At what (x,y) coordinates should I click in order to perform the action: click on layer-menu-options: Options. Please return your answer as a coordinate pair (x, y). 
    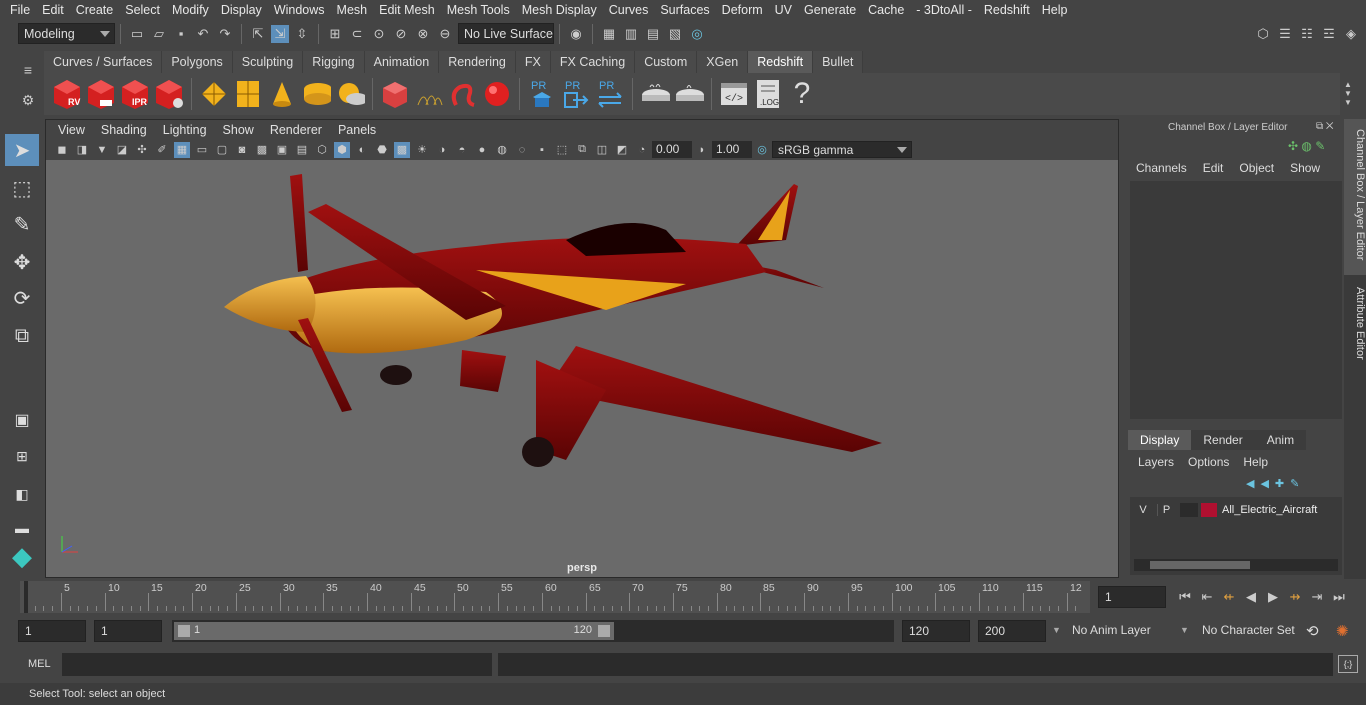
    Looking at the image, I should click on (1208, 462).